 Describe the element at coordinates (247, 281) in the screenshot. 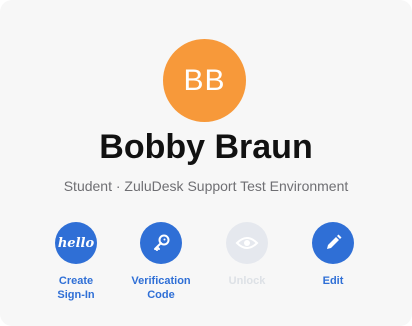

I see `unlock-label: Unlock` at that location.